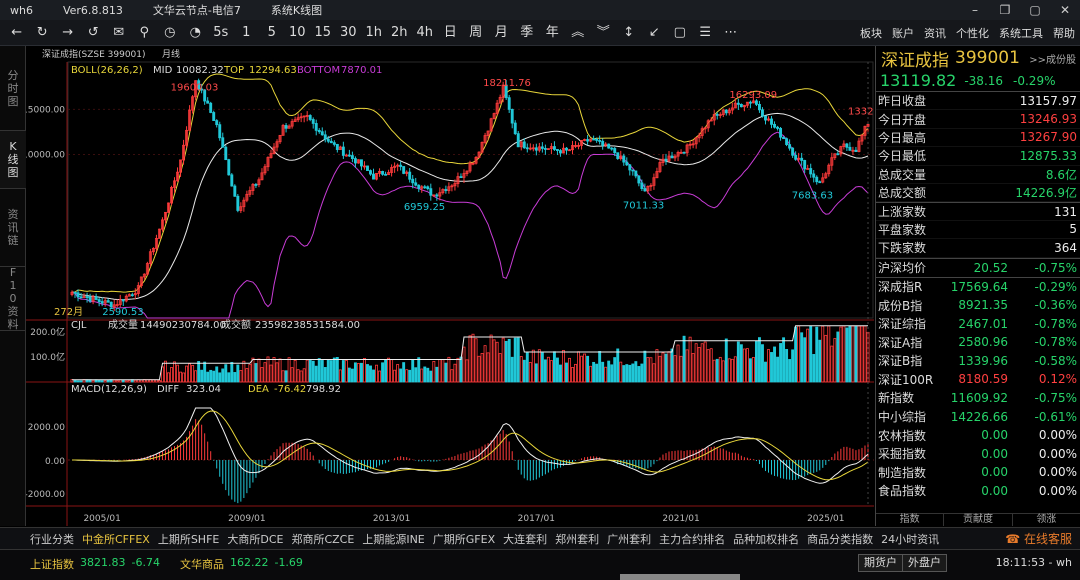 Image resolution: width=1080 pixels, height=580 pixels. What do you see at coordinates (604, 33) in the screenshot?
I see `toolbar-button-23: ︾` at bounding box center [604, 33].